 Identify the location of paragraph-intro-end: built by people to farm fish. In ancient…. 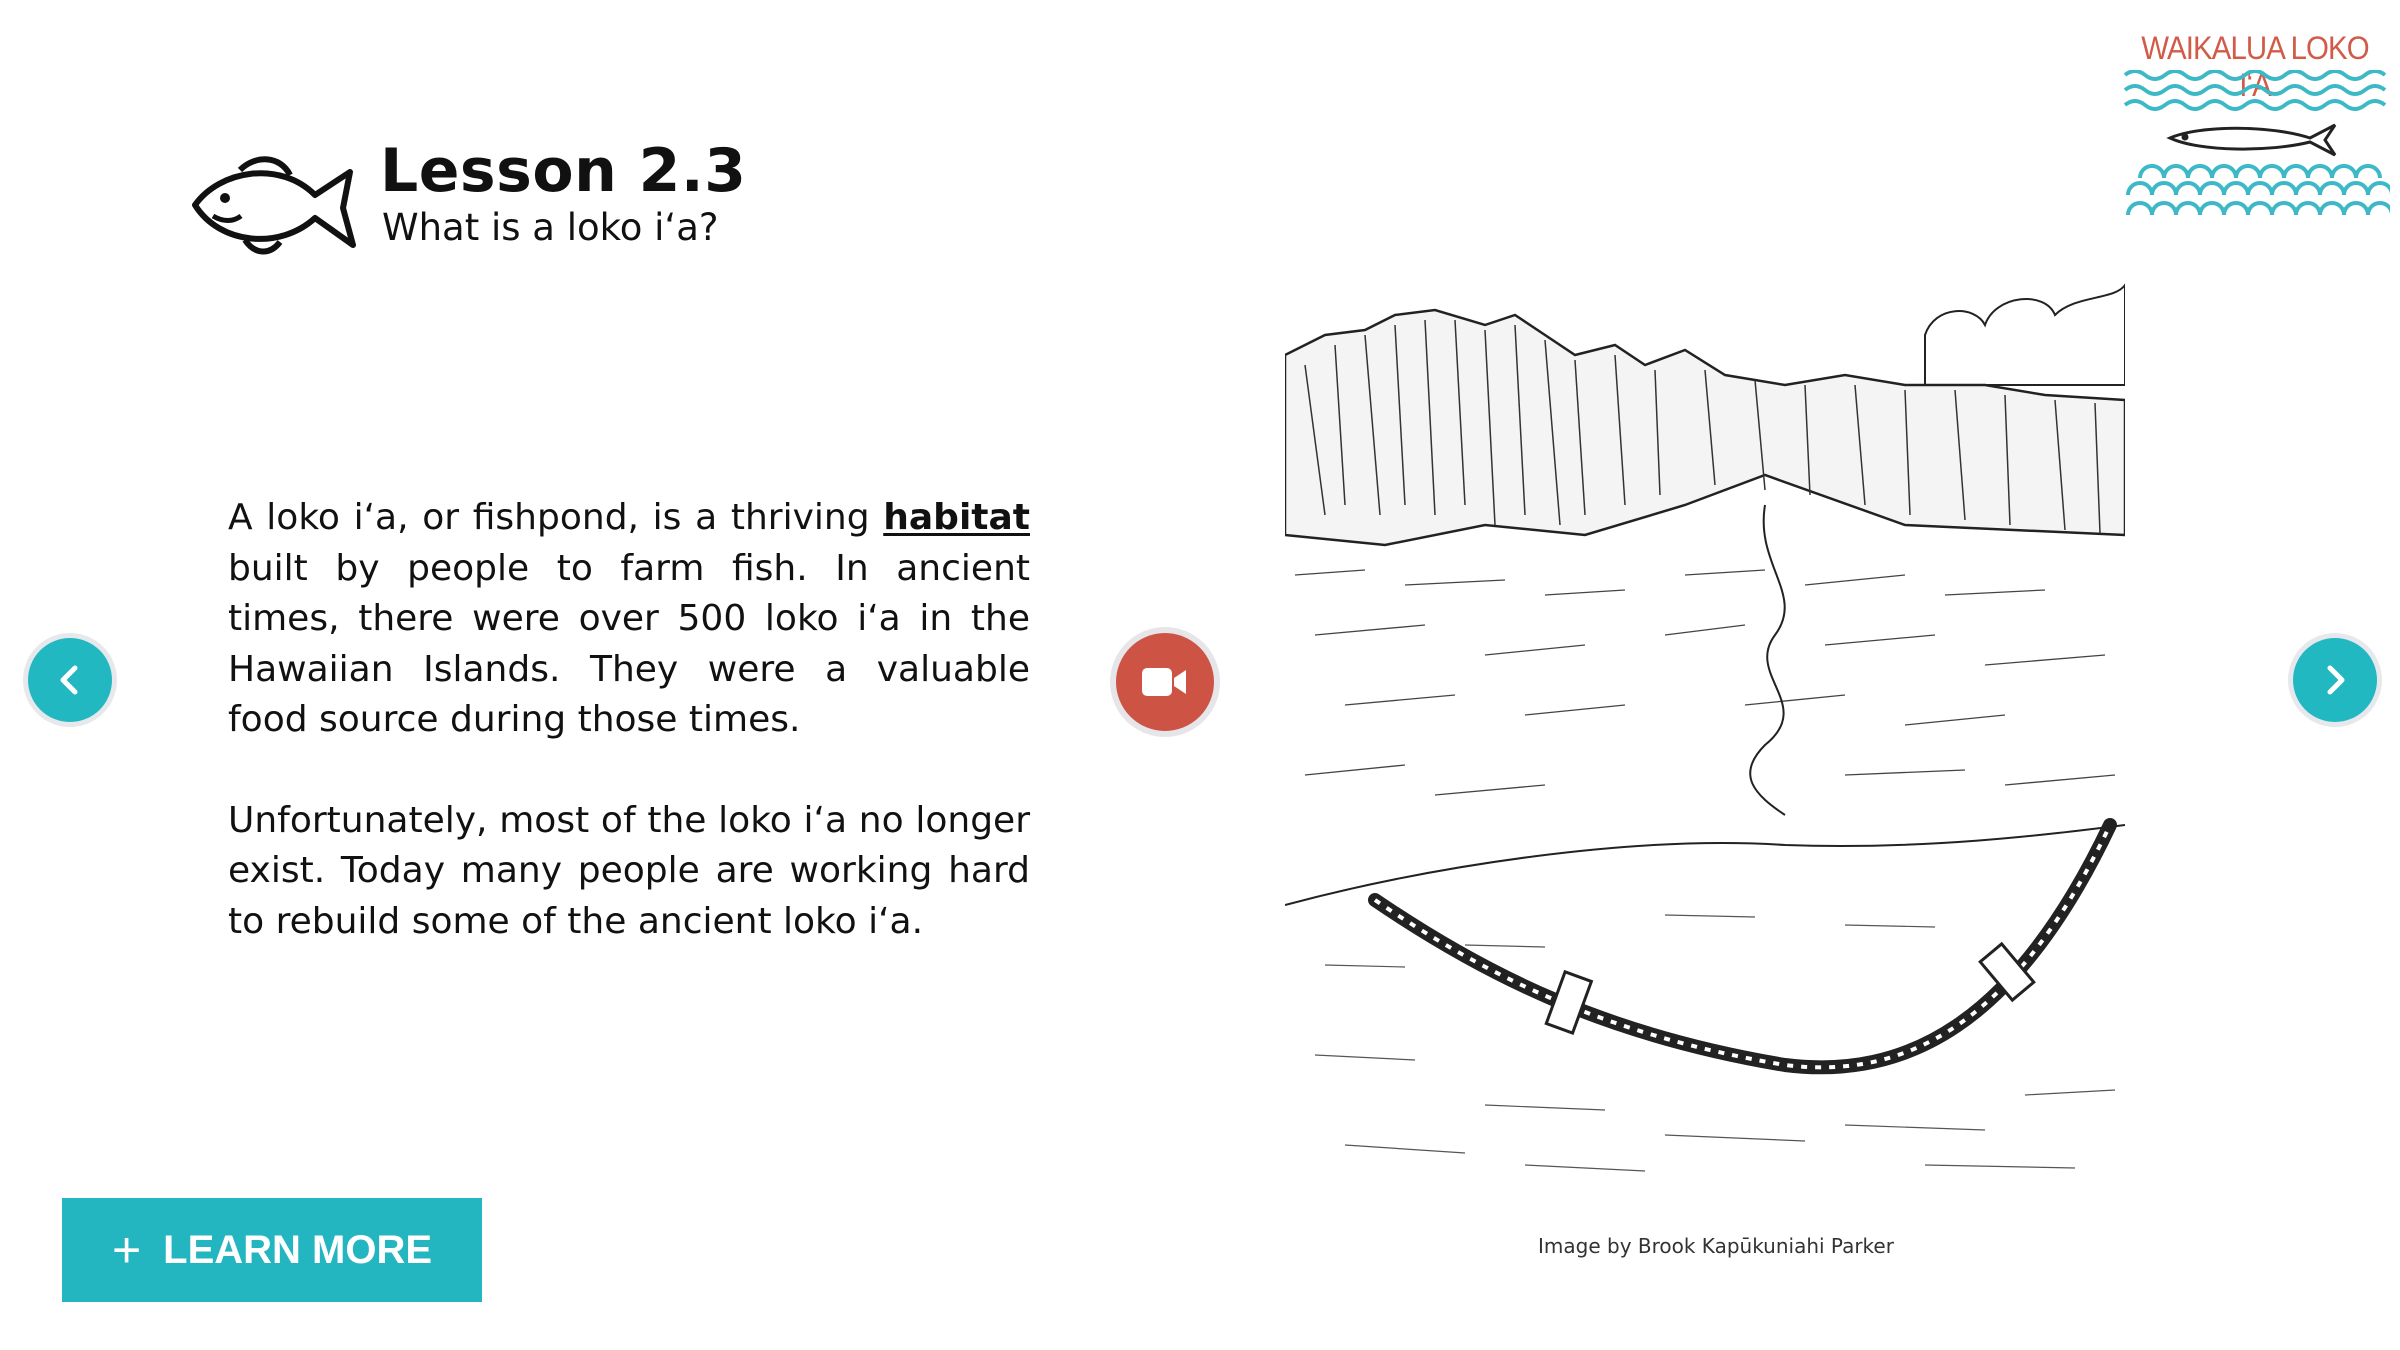
(629, 644).